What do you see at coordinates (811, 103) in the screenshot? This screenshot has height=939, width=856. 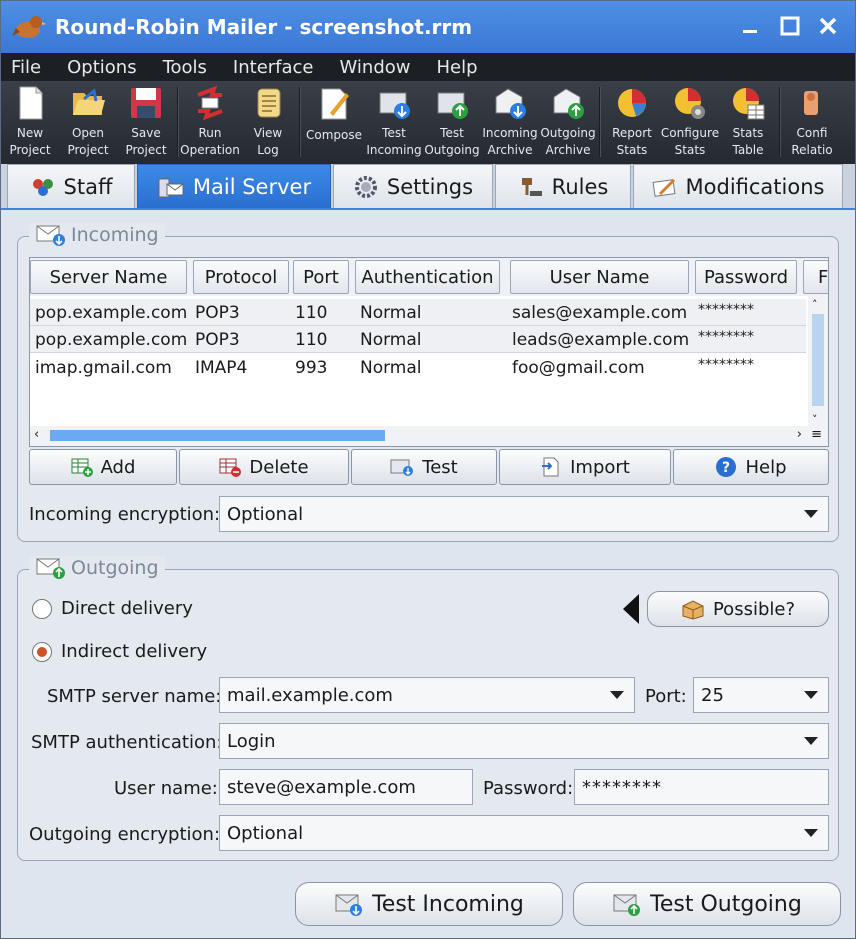 I see `configure-relations-icon` at bounding box center [811, 103].